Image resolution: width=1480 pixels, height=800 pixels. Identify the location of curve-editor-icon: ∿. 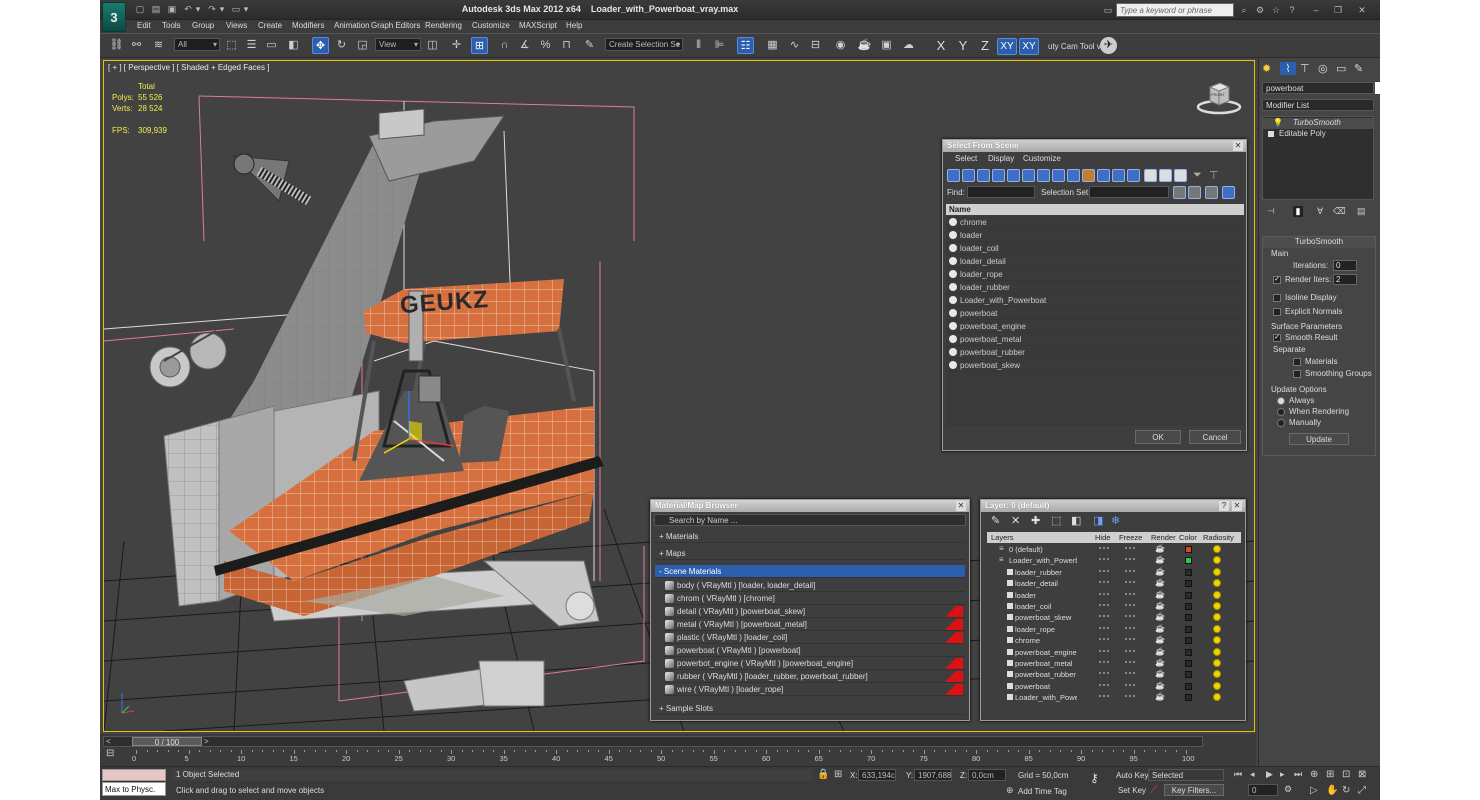
(794, 45).